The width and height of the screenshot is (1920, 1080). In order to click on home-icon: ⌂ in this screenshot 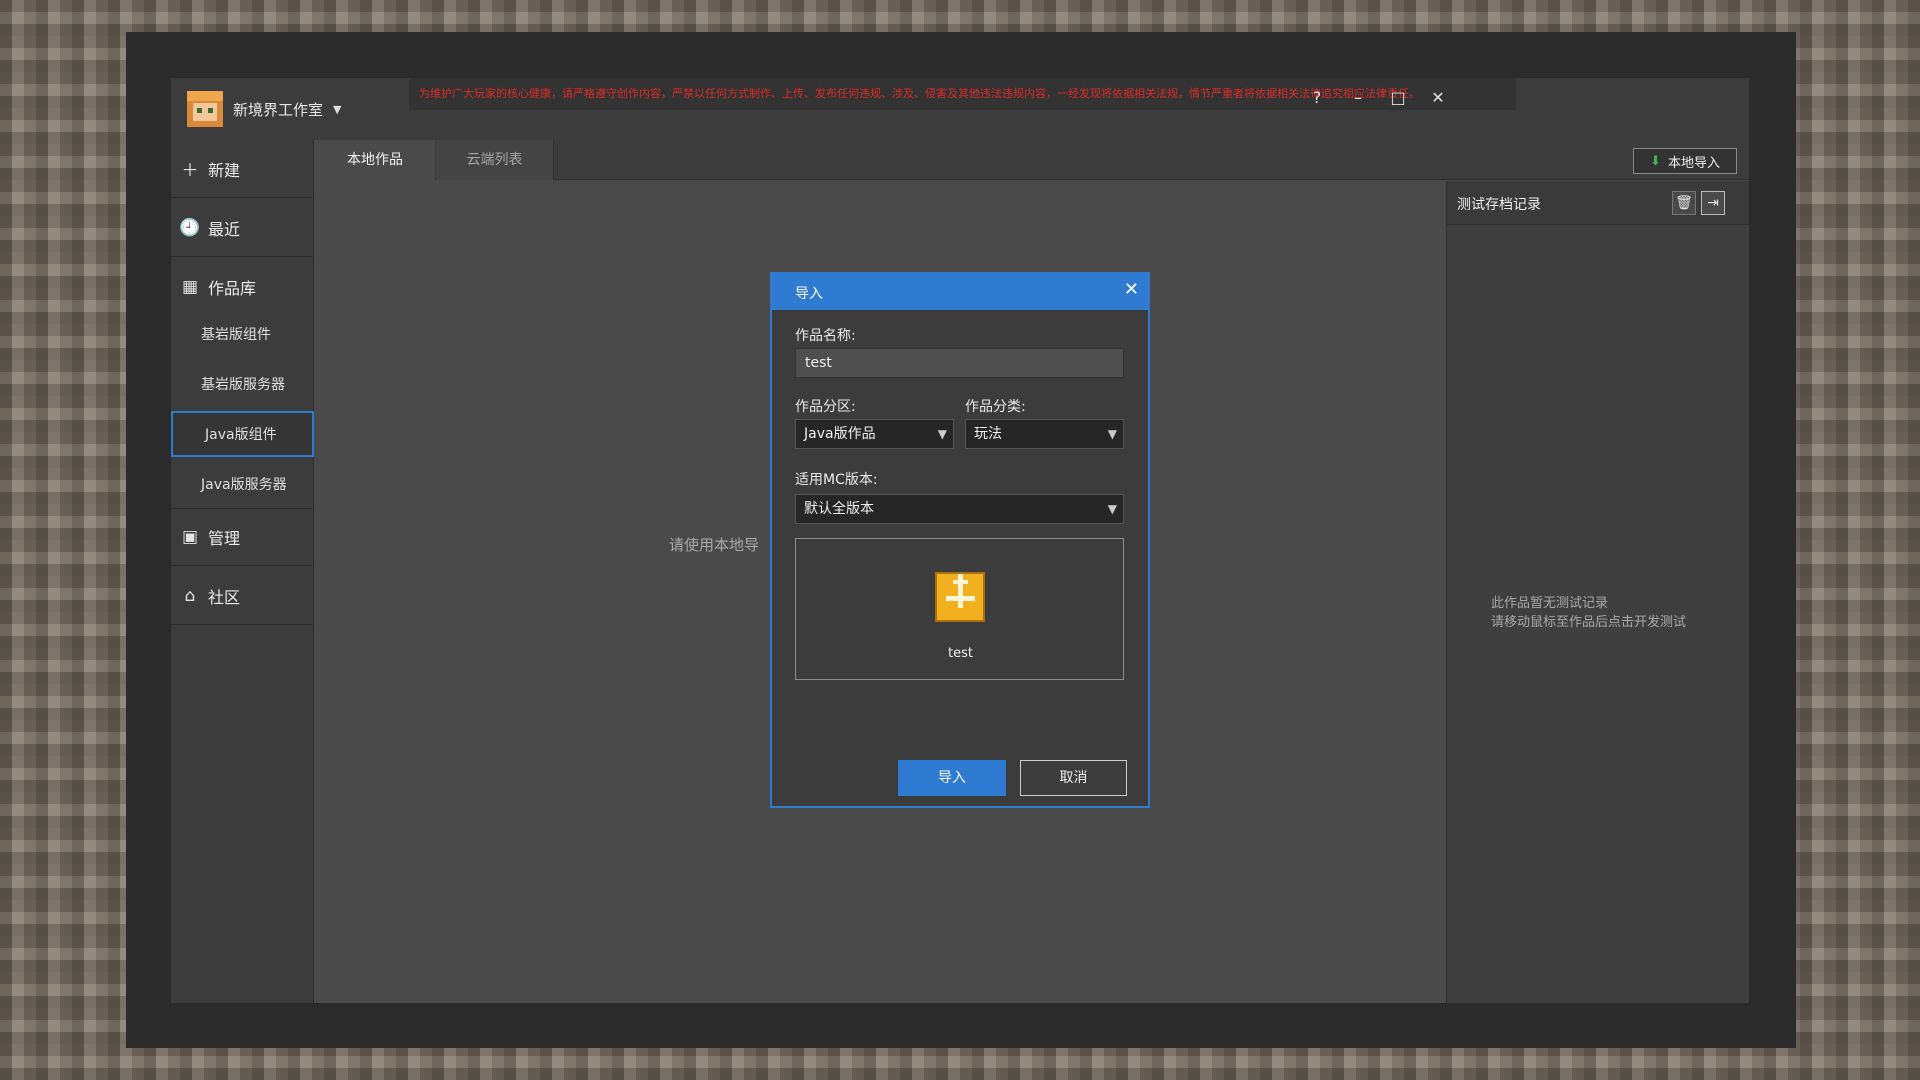, I will do `click(190, 595)`.